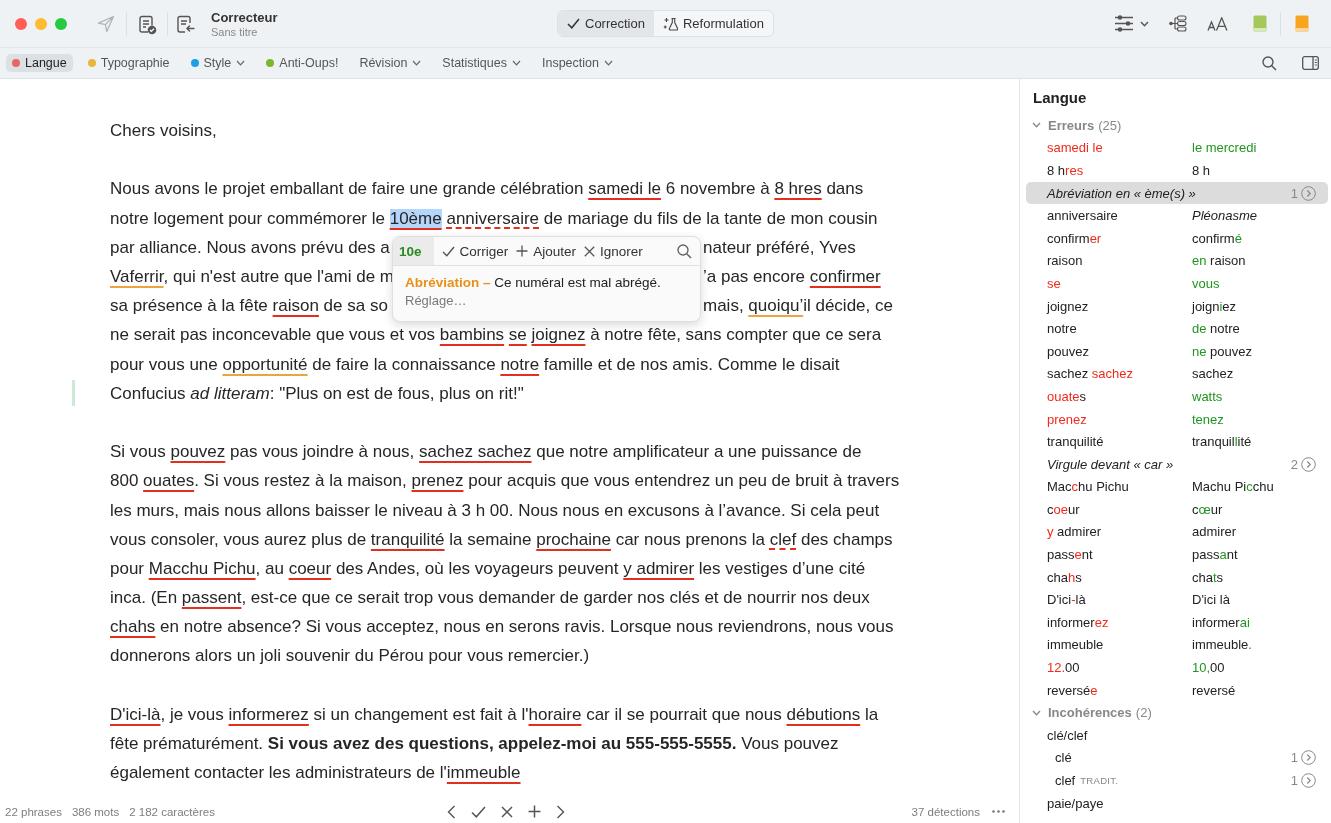 Image resolution: width=1331 pixels, height=823 pixels. What do you see at coordinates (1213, 374) in the screenshot?
I see `correction-text: sachez` at bounding box center [1213, 374].